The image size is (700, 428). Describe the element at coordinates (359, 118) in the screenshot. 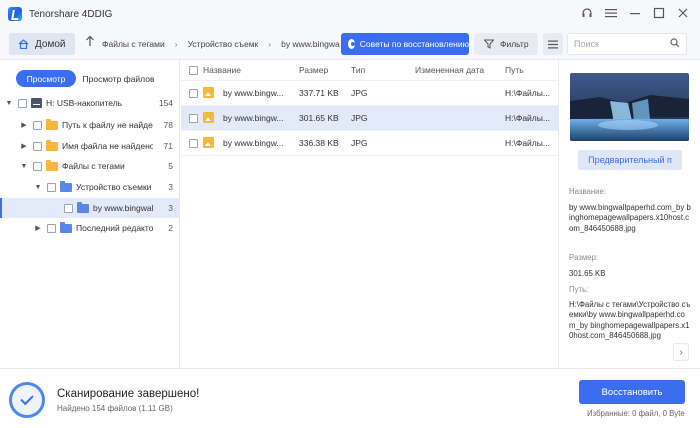

I see `cell-type: JPG` at that location.